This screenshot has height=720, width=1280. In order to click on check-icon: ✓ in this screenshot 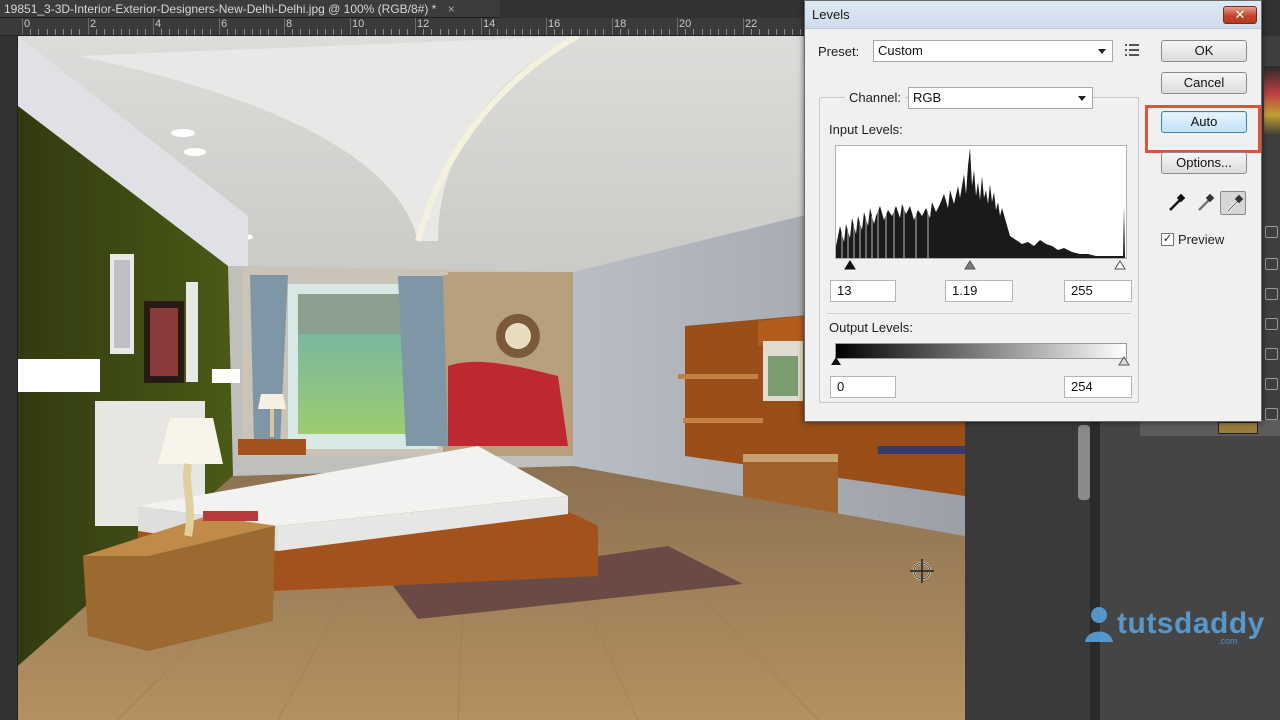, I will do `click(1167, 239)`.